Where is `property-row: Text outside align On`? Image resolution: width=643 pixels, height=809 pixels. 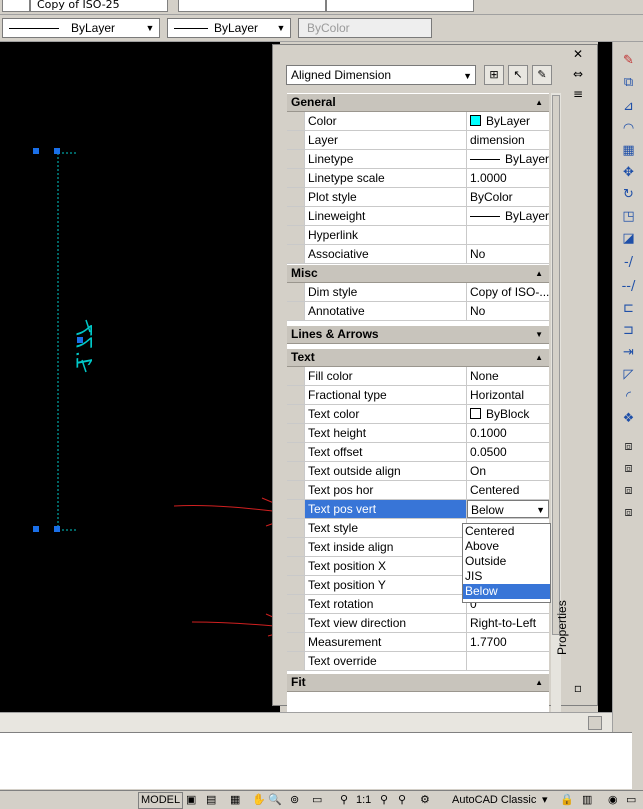
property-row: Text outside align On is located at coordinates (418, 471).